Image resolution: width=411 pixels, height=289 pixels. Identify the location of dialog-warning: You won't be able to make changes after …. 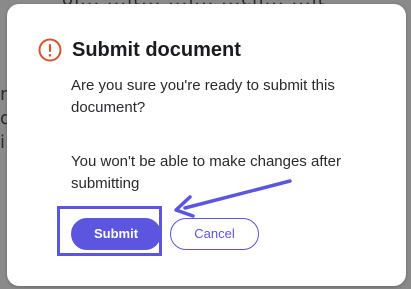
(206, 172).